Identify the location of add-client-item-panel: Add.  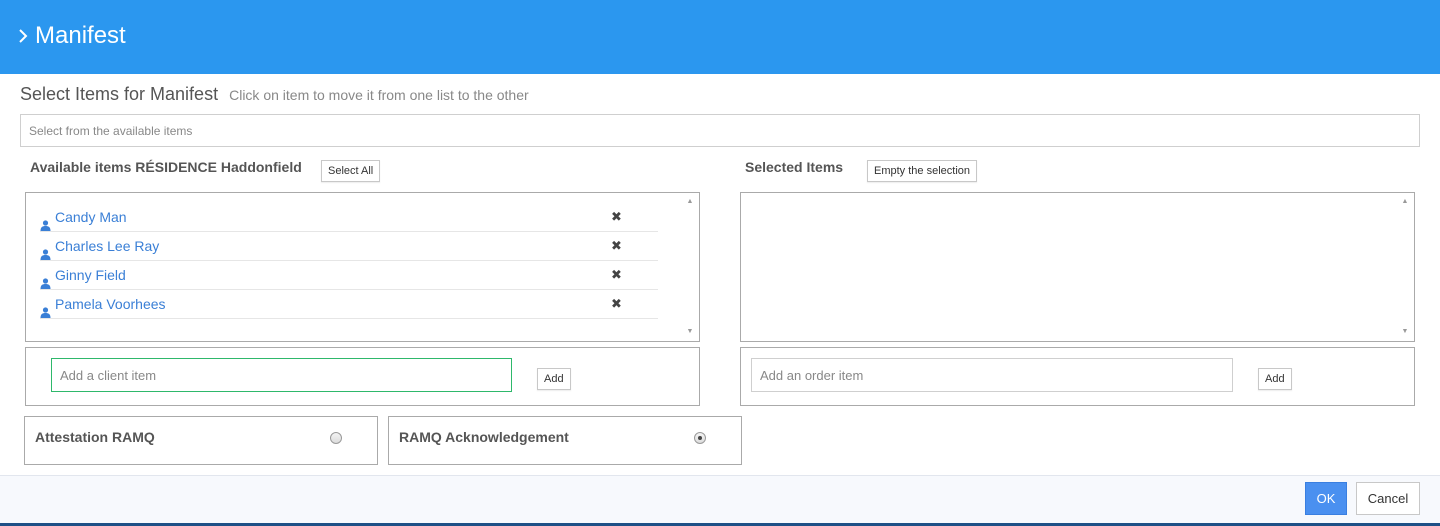
(362, 376).